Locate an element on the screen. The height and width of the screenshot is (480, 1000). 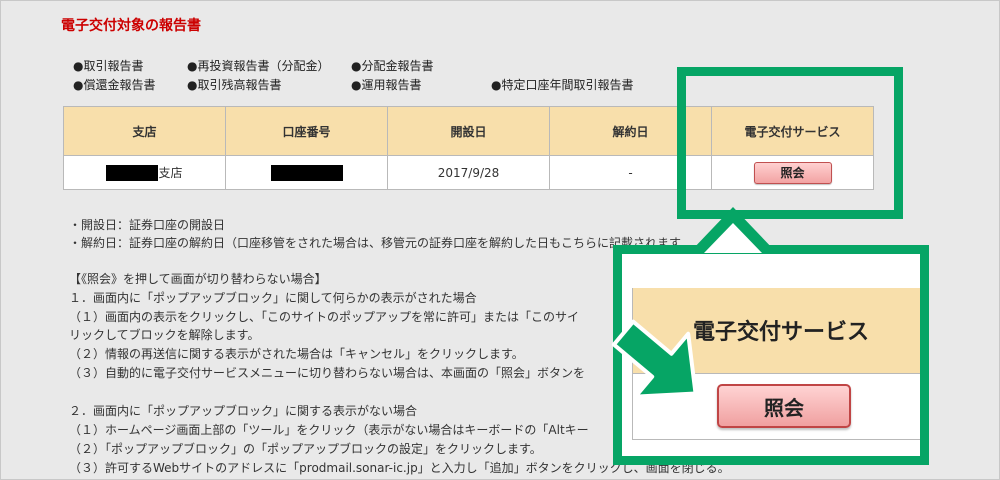
report-link-trade: ●取引報告書 is located at coordinates (108, 65).